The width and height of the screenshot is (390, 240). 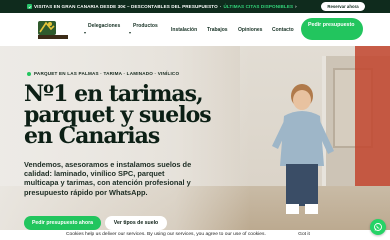 I want to click on cookie-accept-button: Got it, so click(x=304, y=235).